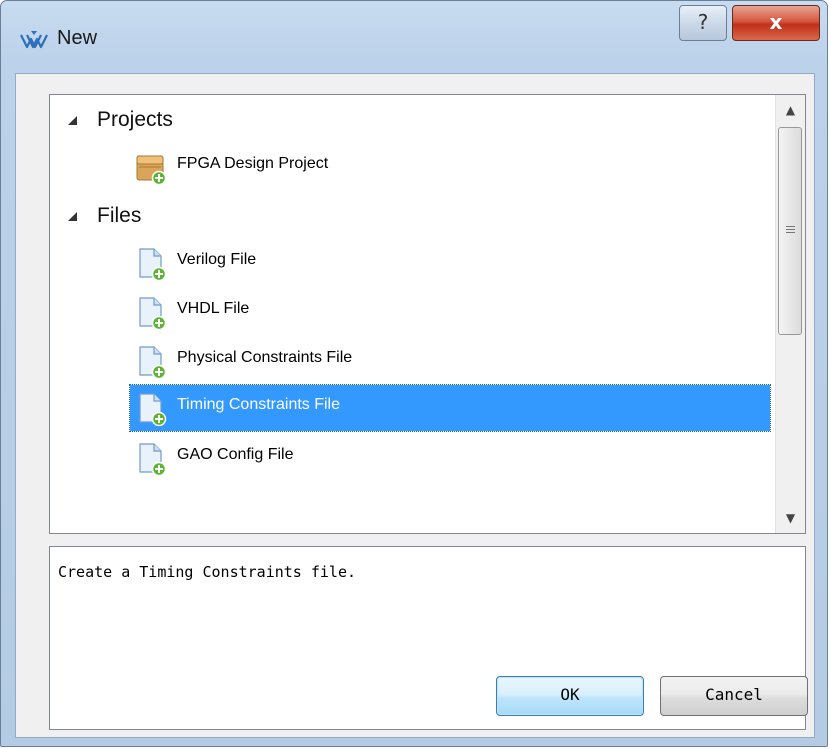  What do you see at coordinates (217, 259) in the screenshot?
I see `tree-item-label: Verilog File` at bounding box center [217, 259].